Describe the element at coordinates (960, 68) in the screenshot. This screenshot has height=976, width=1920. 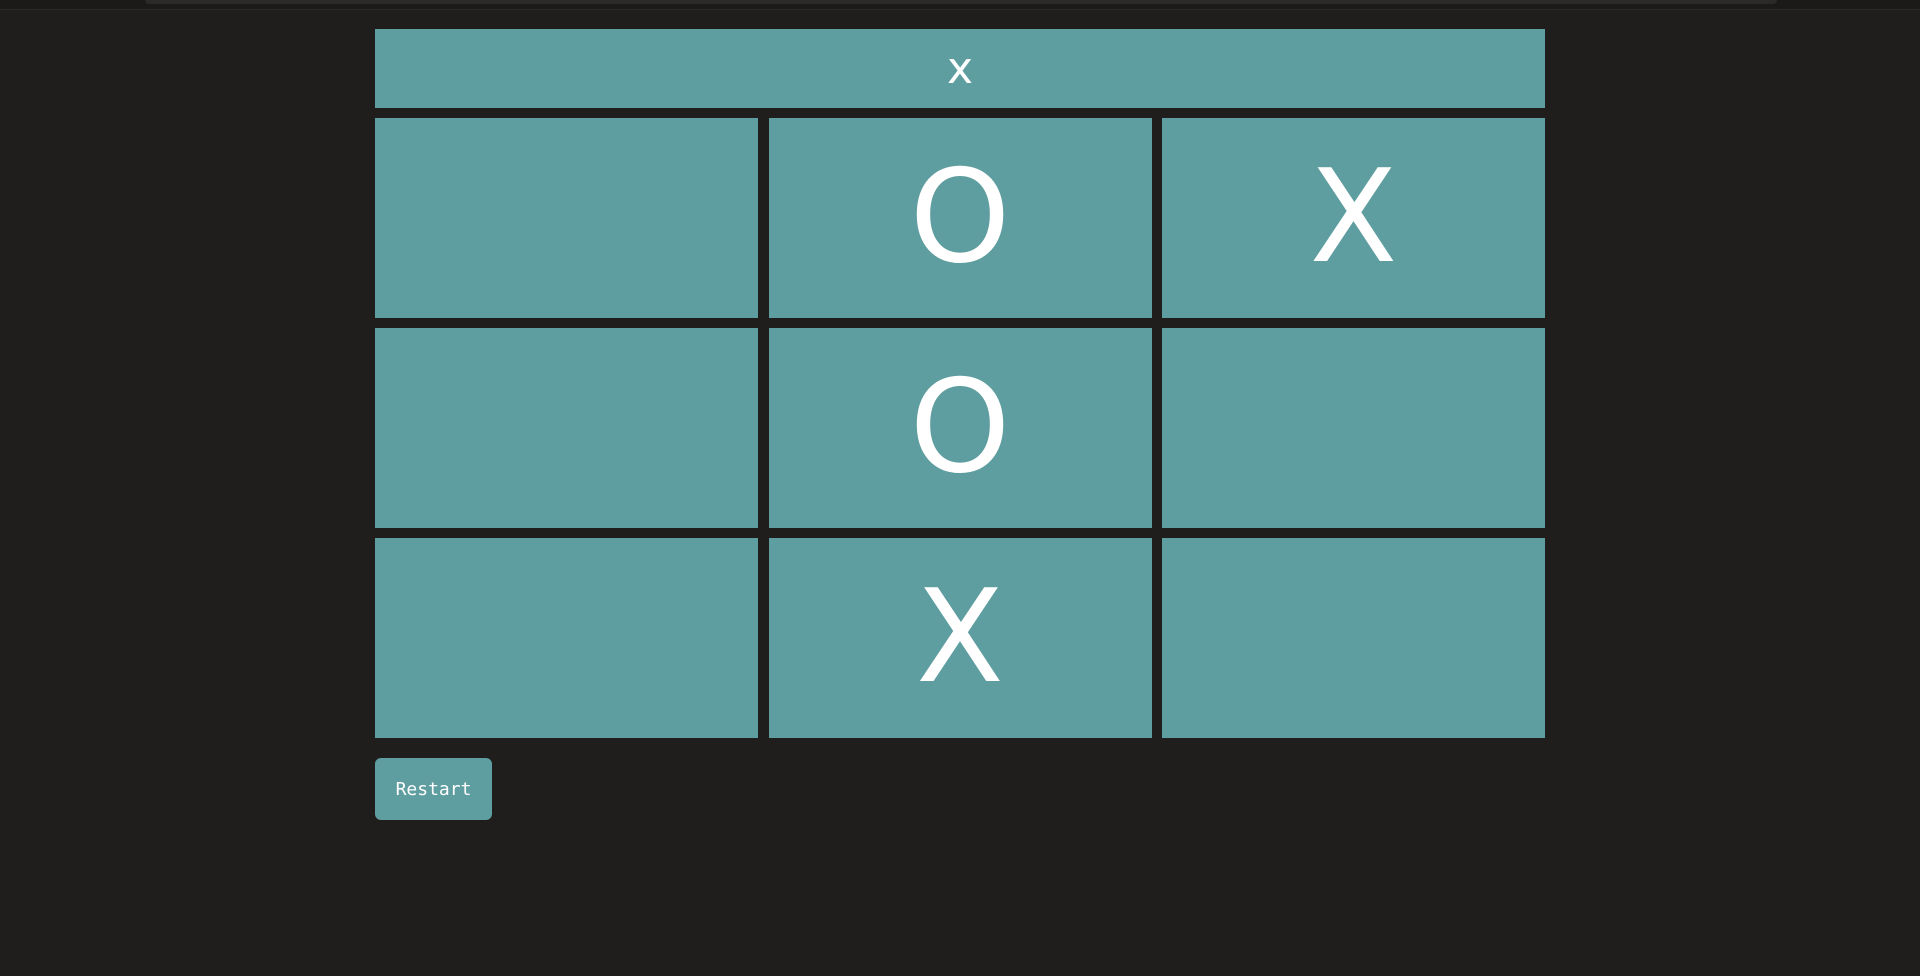
I see `turn-indicator: x` at that location.